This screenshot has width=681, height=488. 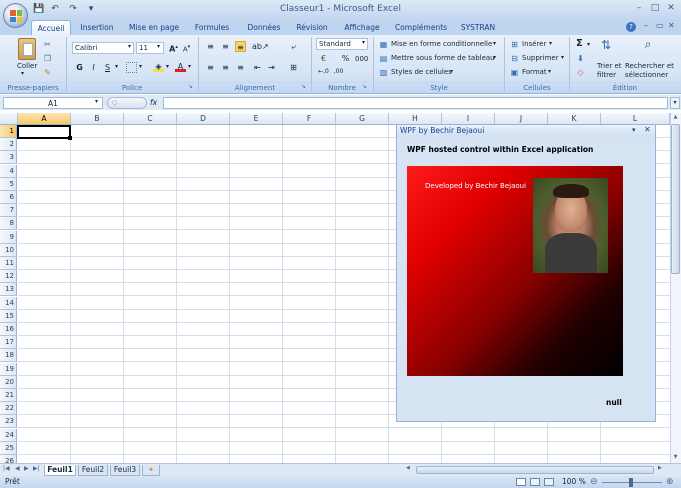 I want to click on format-cells-button: Format, so click(x=534, y=72).